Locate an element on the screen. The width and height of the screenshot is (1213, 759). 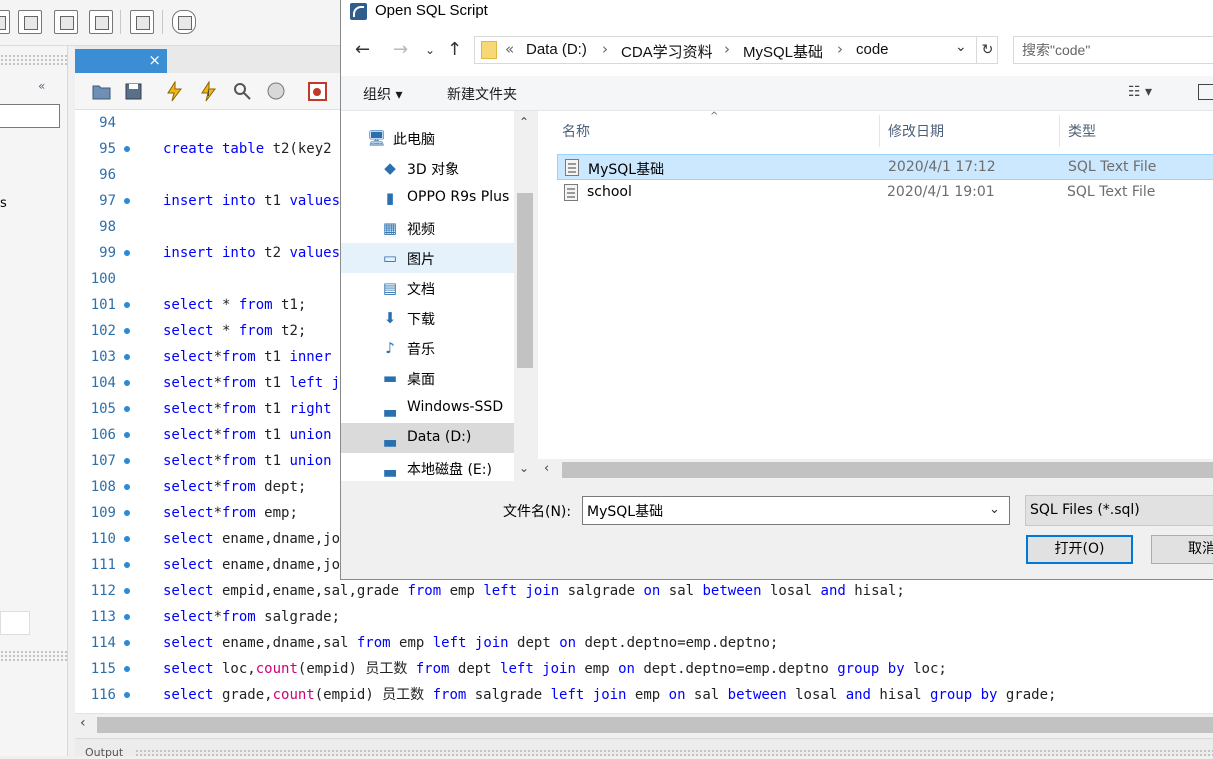
filename-combo: ⌄ is located at coordinates (796, 510).